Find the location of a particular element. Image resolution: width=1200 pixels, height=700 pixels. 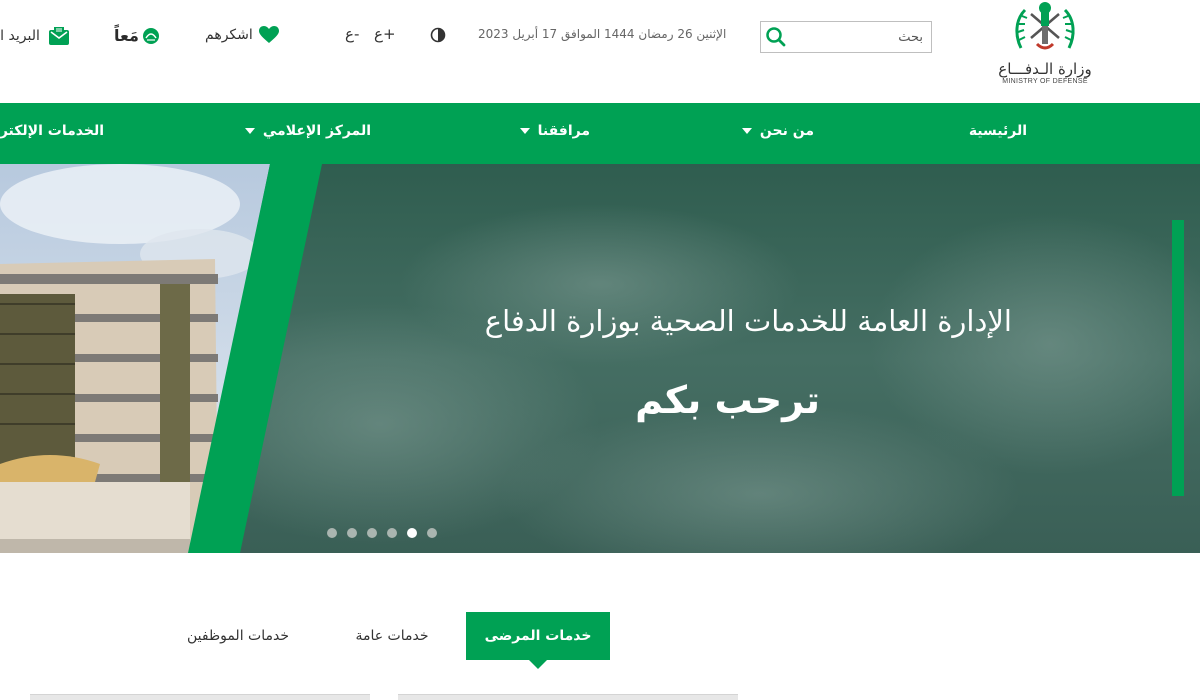

contrast-toggle is located at coordinates (438, 35).